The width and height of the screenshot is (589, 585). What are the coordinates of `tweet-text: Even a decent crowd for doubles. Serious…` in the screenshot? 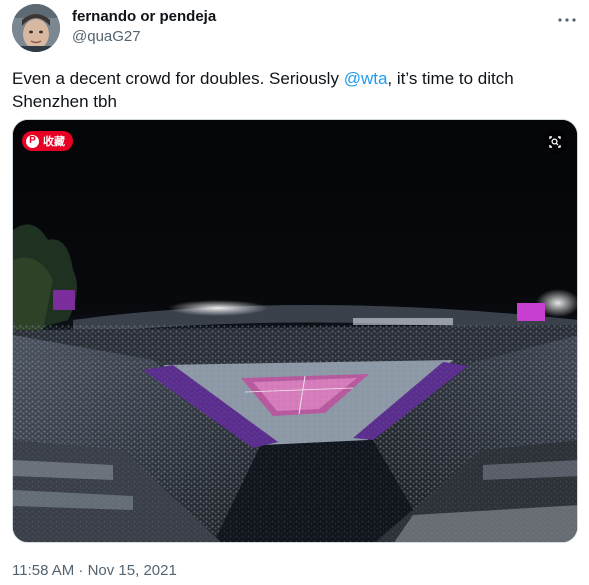 It's located at (292, 90).